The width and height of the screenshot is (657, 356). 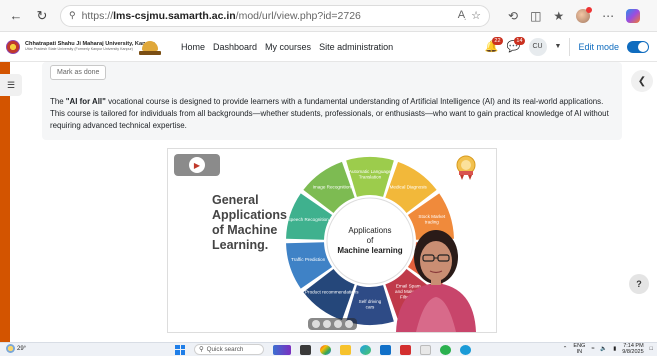 What do you see at coordinates (592, 349) in the screenshot?
I see `wifi-icon: ≈` at bounding box center [592, 349].